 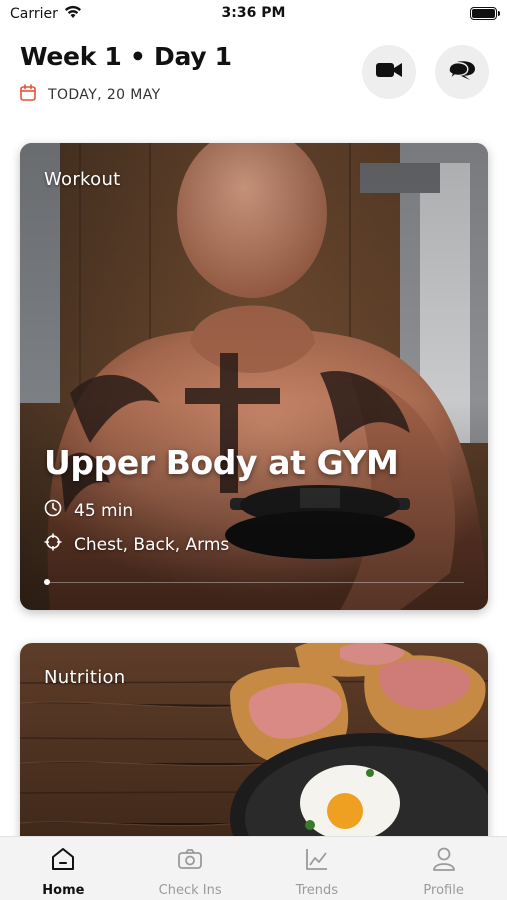 I want to click on video-call-button, so click(x=389, y=72).